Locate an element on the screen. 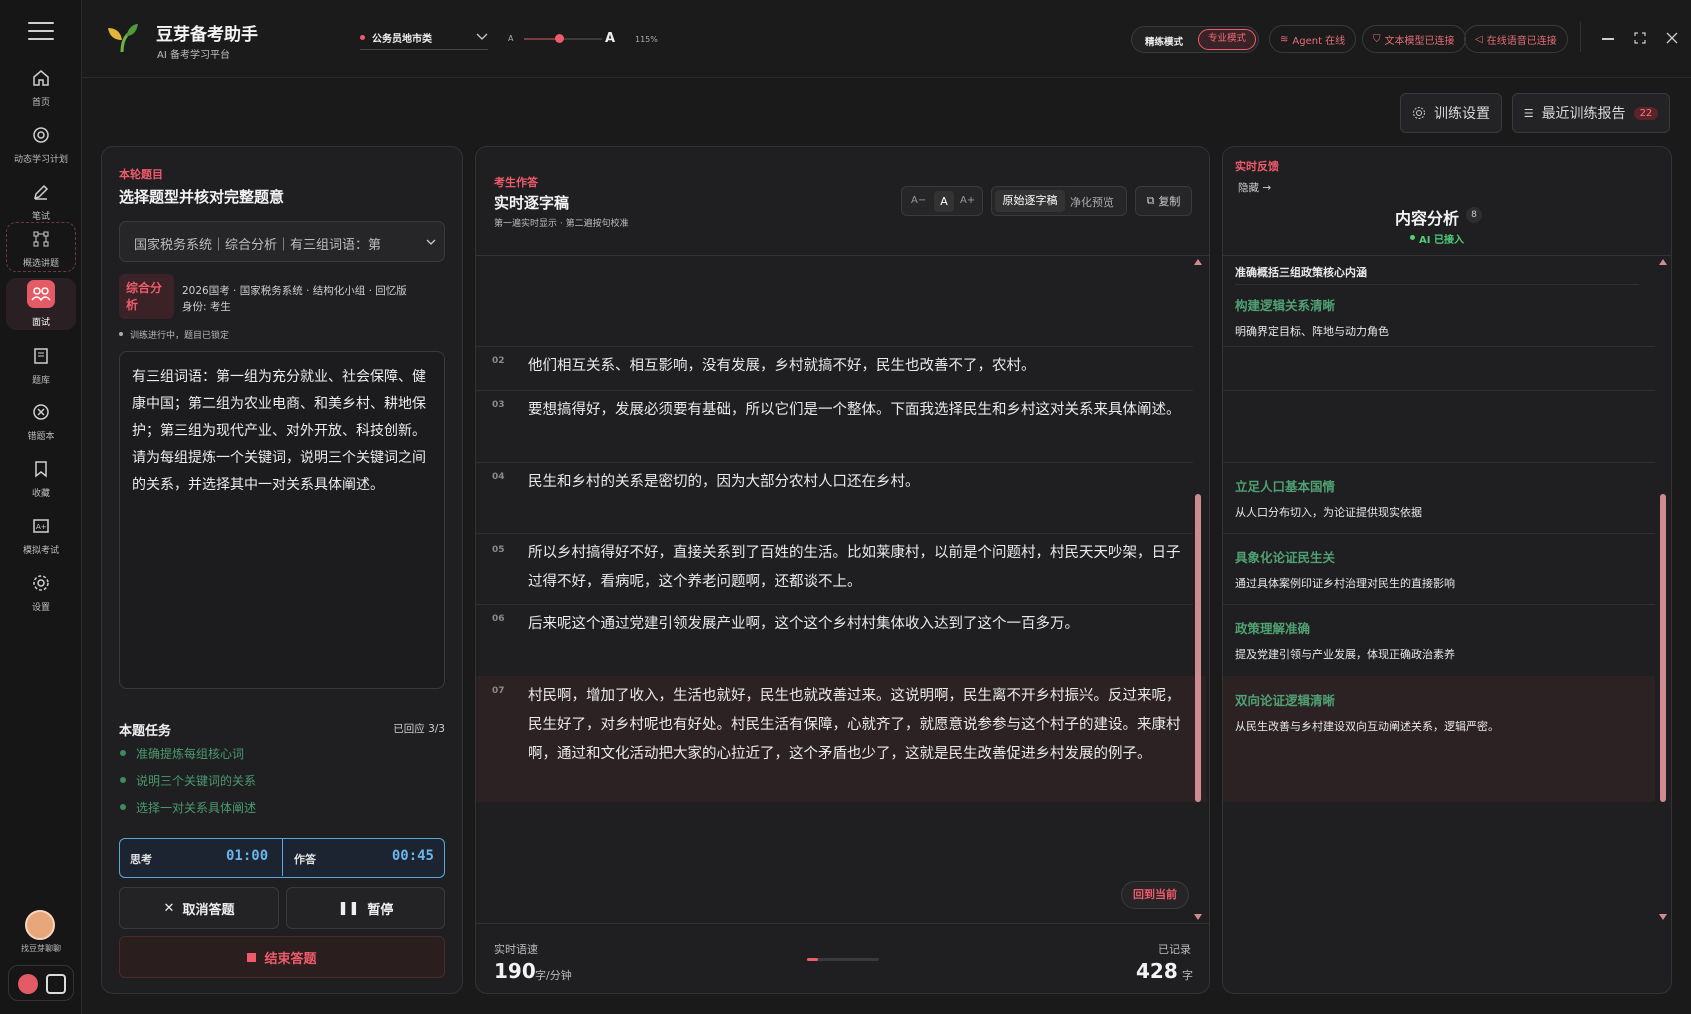 Image resolution: width=1691 pixels, height=1014 pixels. pause-icon: ❚❚ is located at coordinates (348, 908).